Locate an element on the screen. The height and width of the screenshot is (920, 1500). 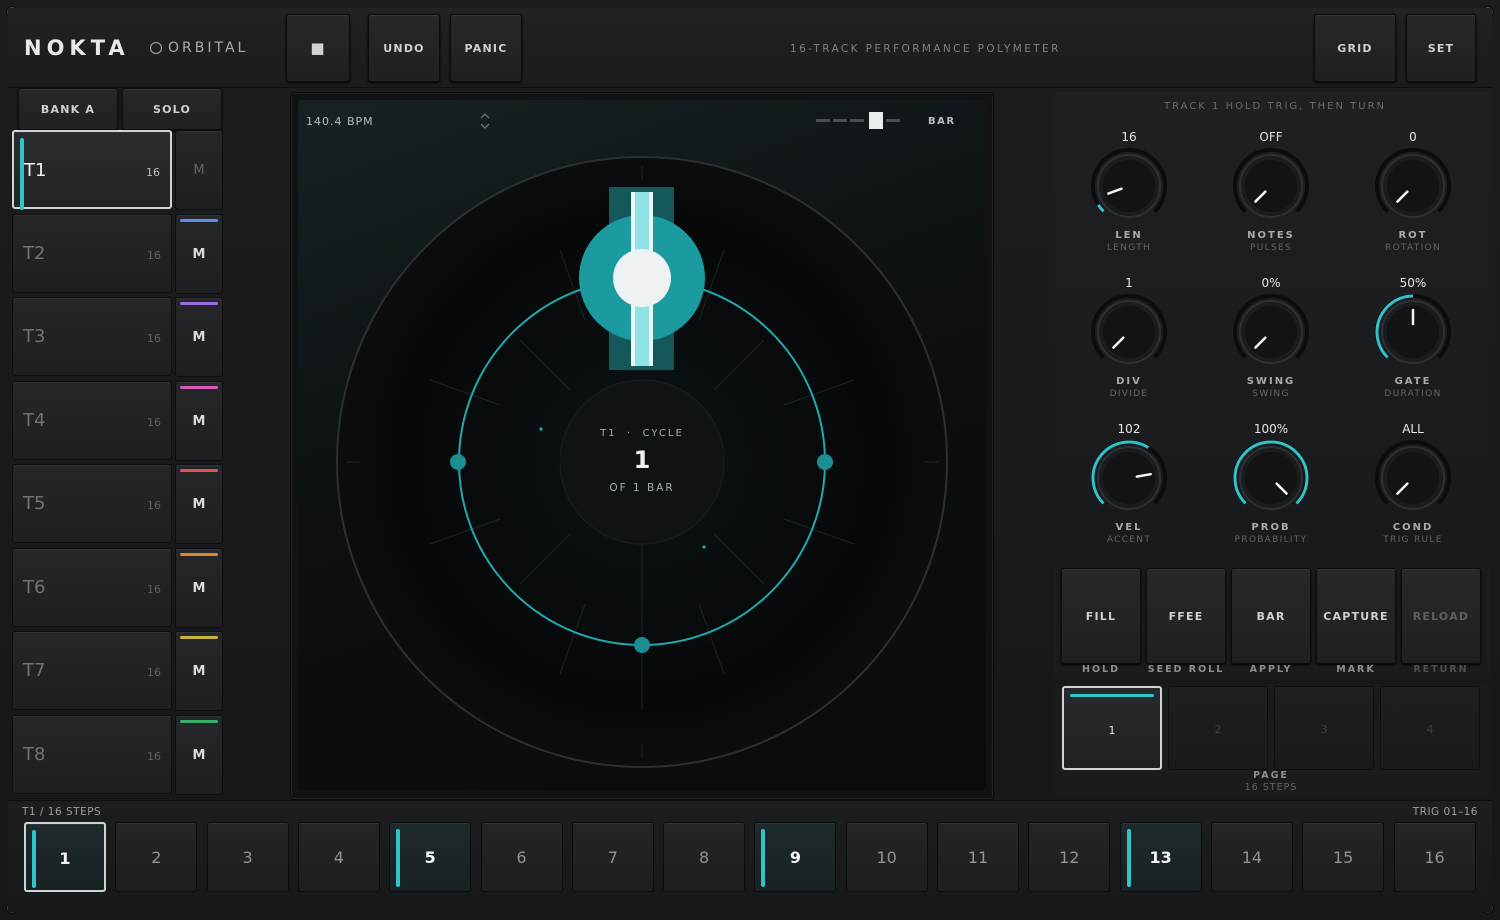
set-button: SET is located at coordinates (1441, 48).